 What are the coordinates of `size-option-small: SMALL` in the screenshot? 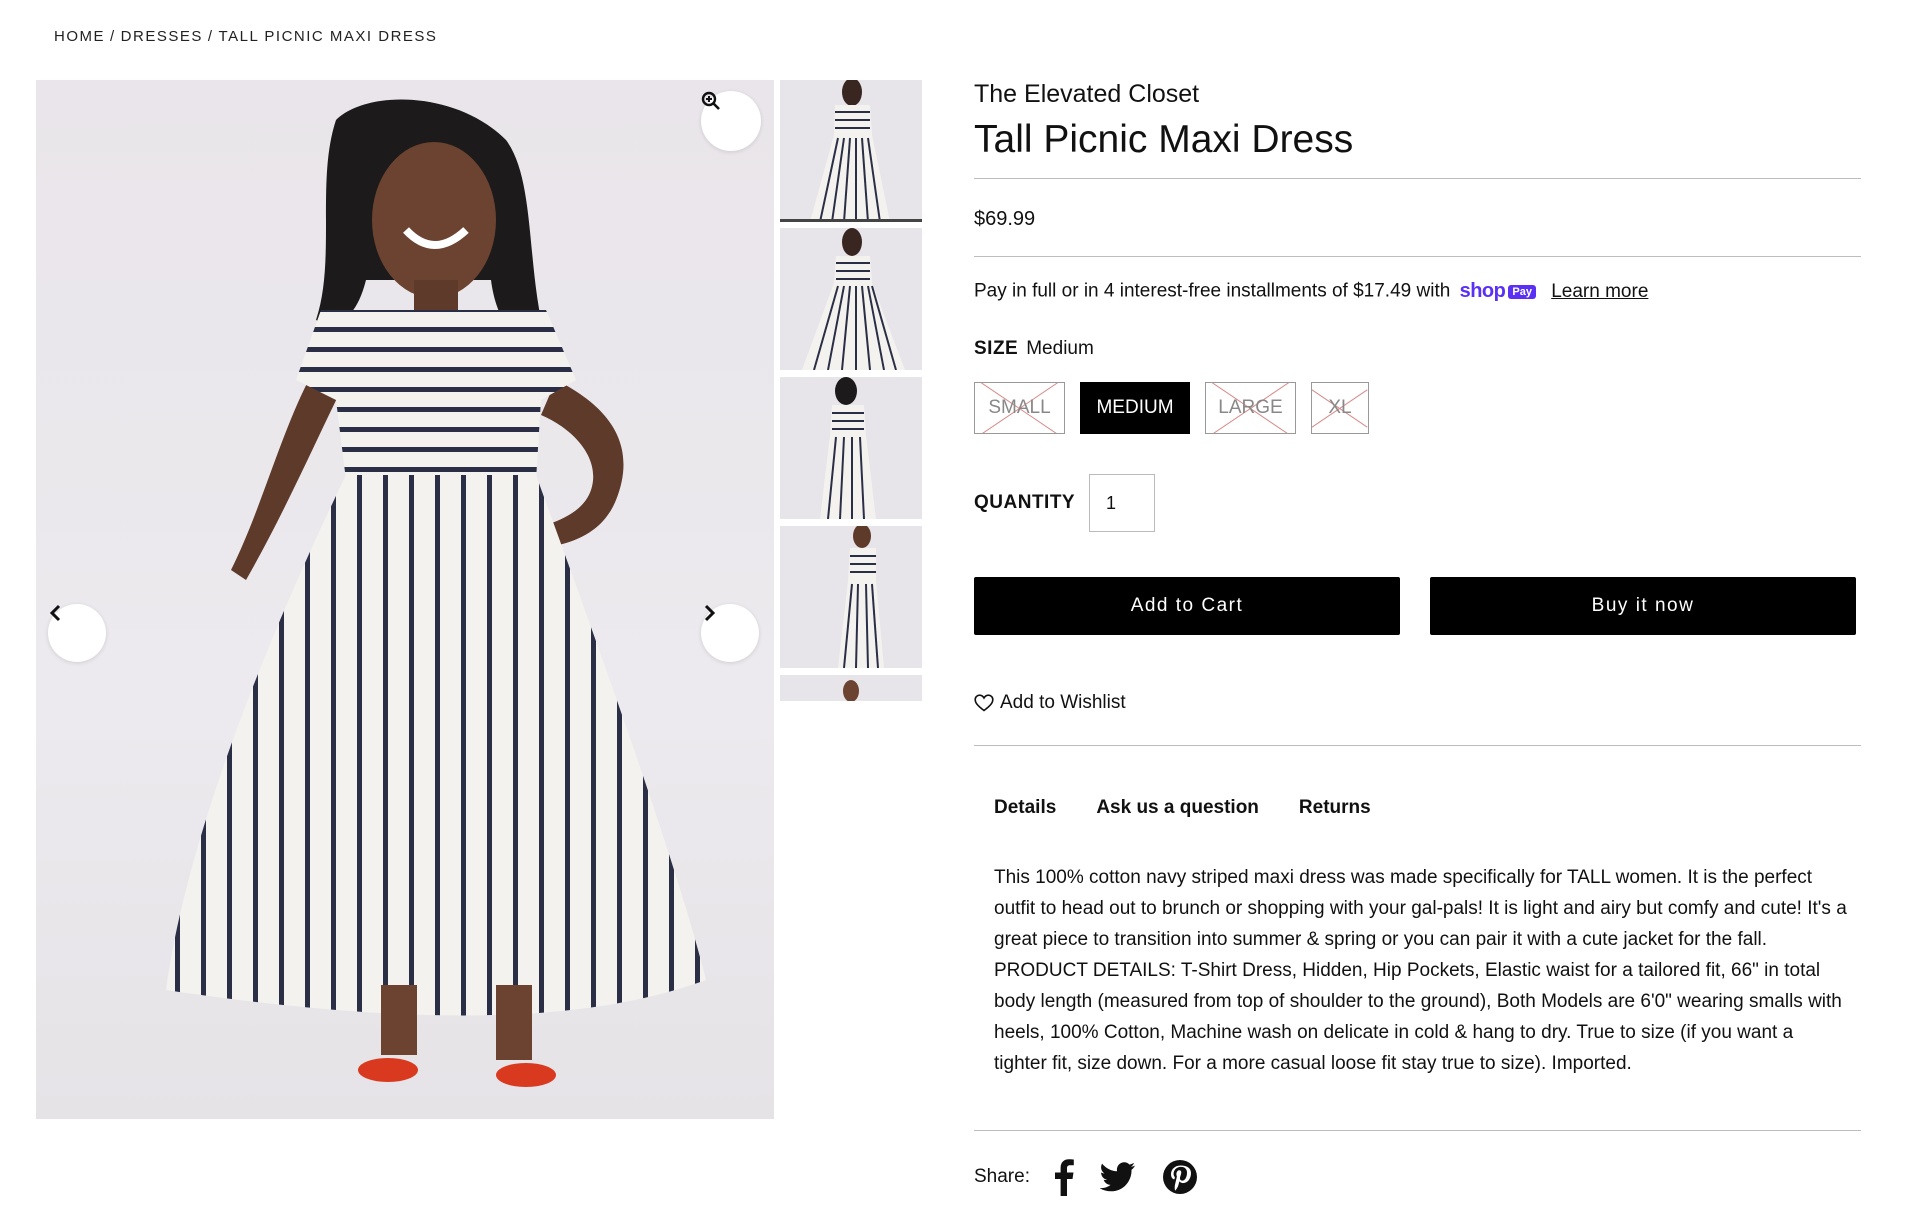 It's located at (1019, 408).